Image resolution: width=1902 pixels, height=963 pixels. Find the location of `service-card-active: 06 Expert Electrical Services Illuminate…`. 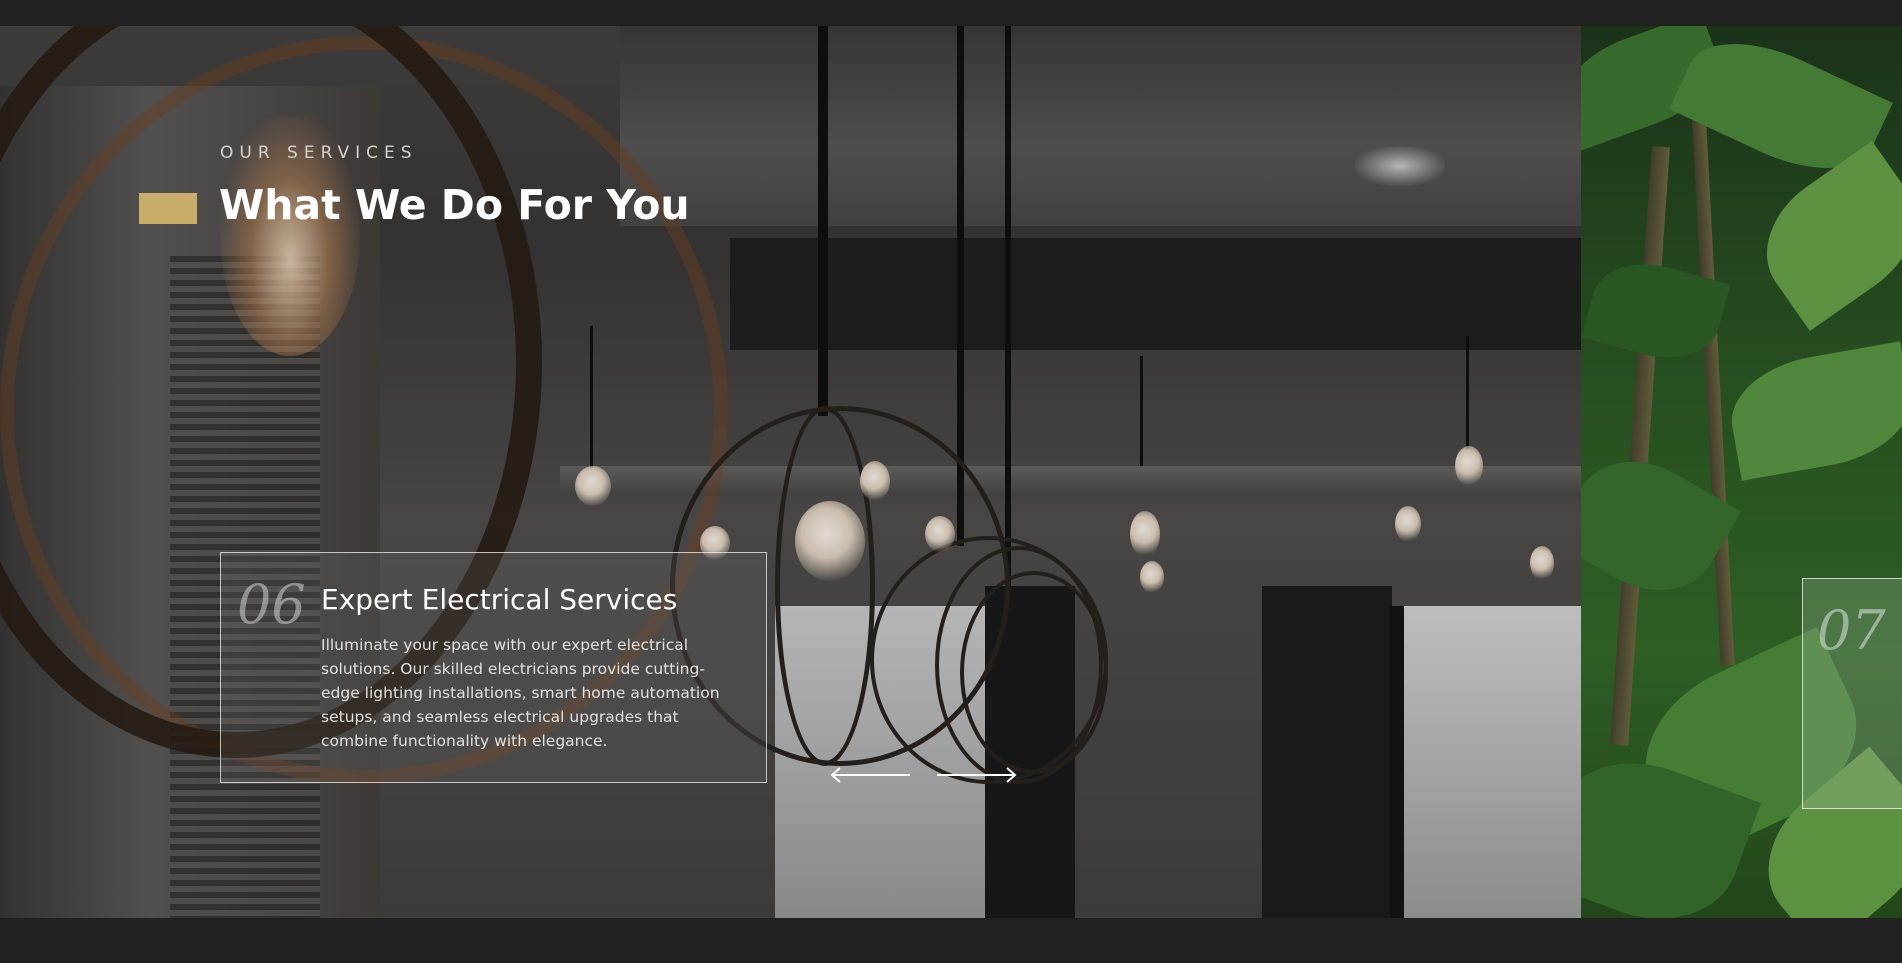

service-card-active: 06 Expert Electrical Services Illuminate… is located at coordinates (493, 667).